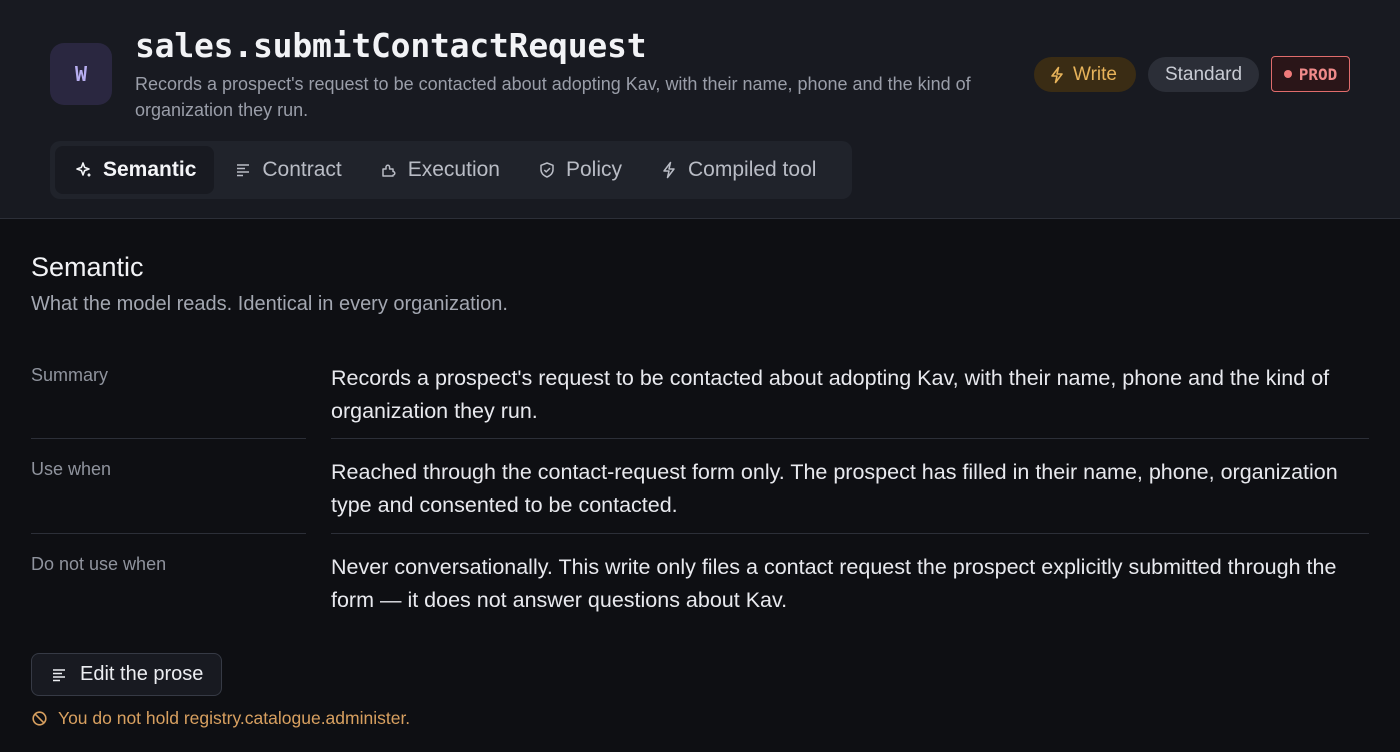  I want to click on tab-compiled-tool: Compiled tool, so click(737, 170).